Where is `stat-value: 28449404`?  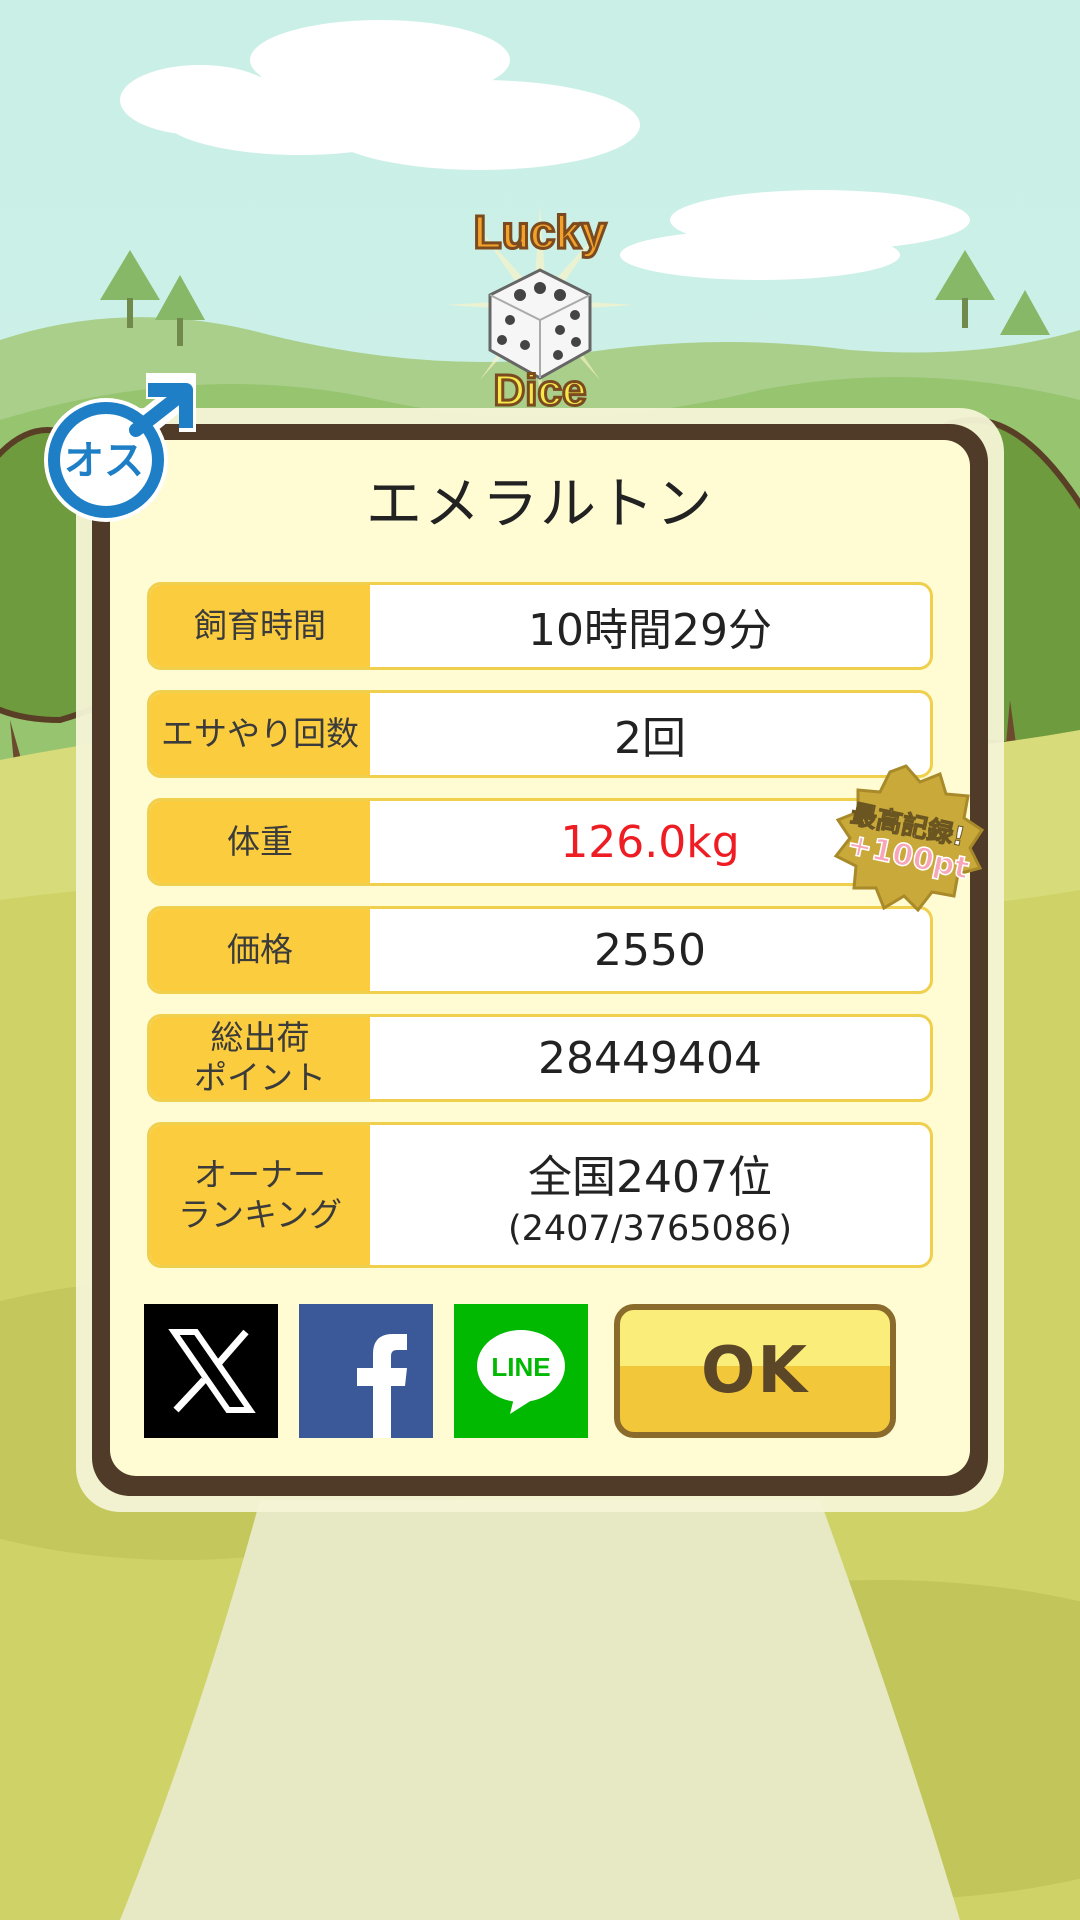 stat-value: 28449404 is located at coordinates (650, 1058).